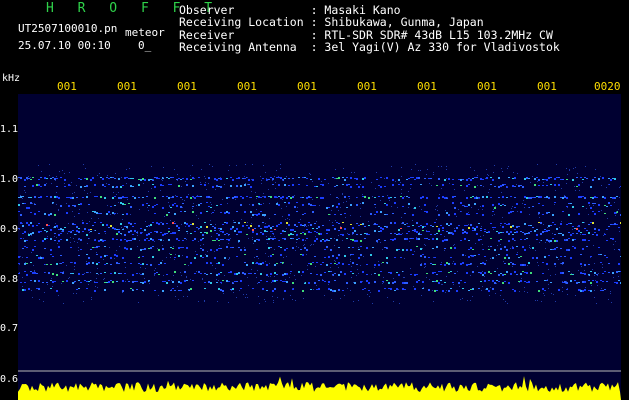 The height and width of the screenshot is (400, 629). What do you see at coordinates (11, 78) in the screenshot?
I see `unit-label: kHz` at bounding box center [11, 78].